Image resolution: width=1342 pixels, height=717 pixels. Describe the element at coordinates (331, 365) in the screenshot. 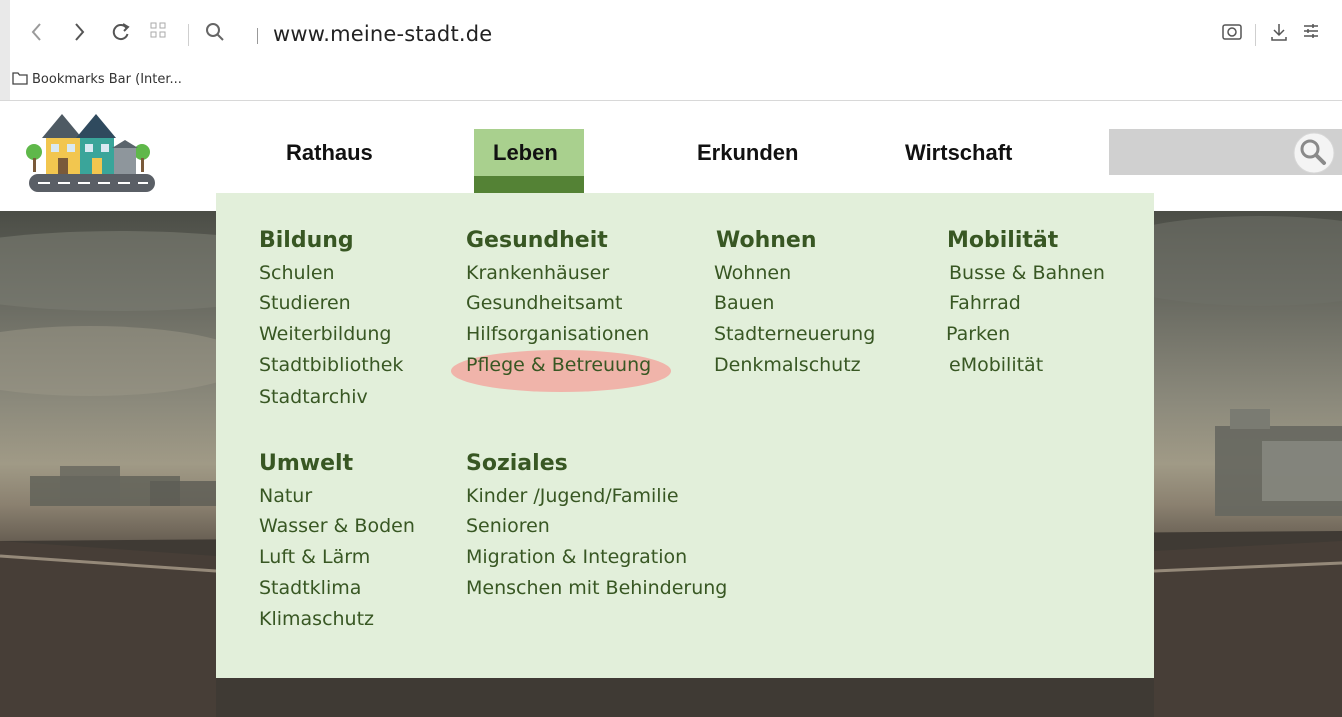

I see `menu-item-stadtbibliothek: Stadtbibliothek` at that location.